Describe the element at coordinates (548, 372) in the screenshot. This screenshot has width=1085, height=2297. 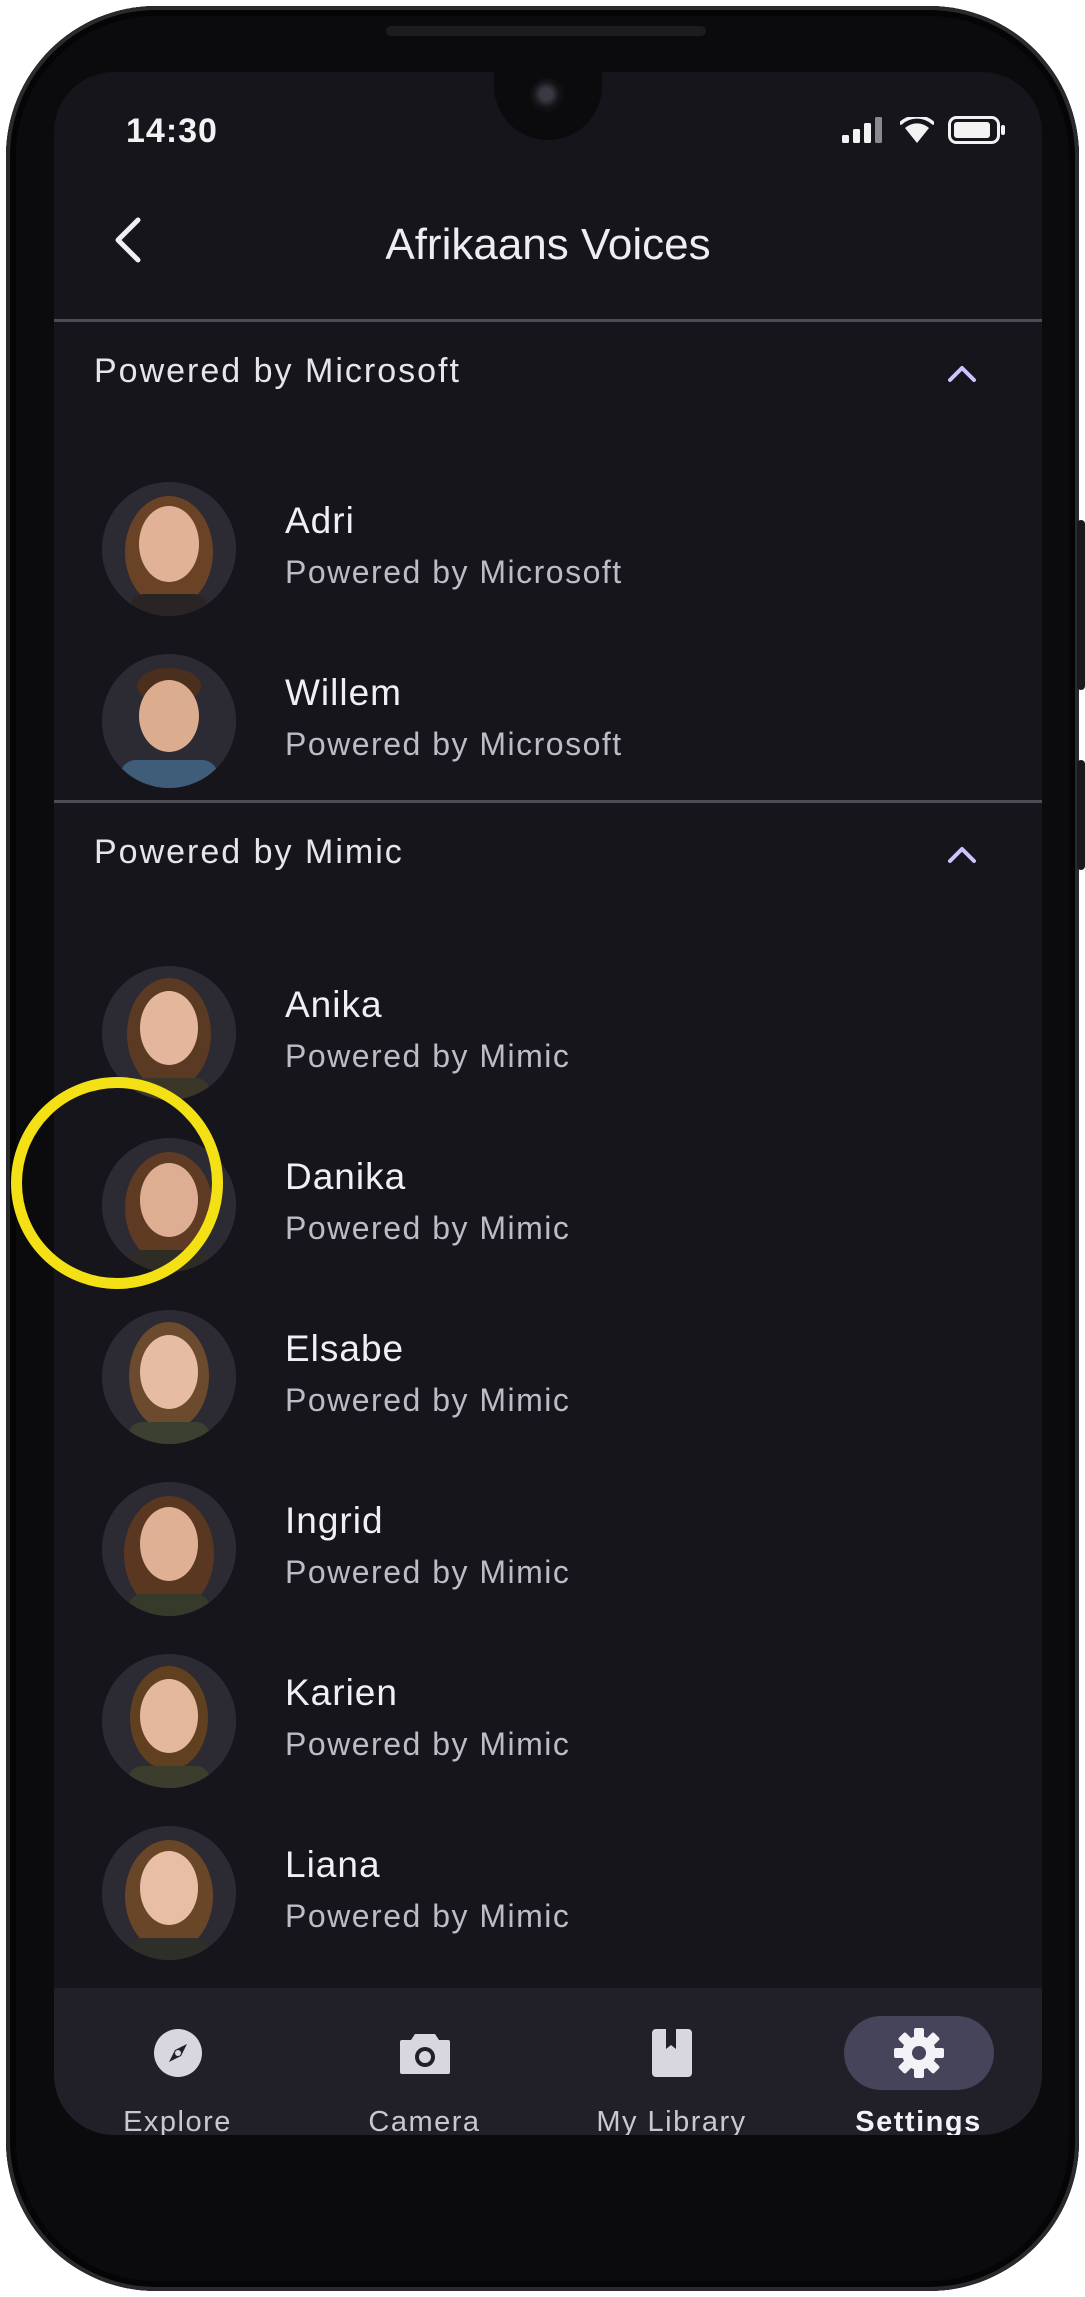
I see `section-header-microsoft: Powered by Microsoft` at that location.